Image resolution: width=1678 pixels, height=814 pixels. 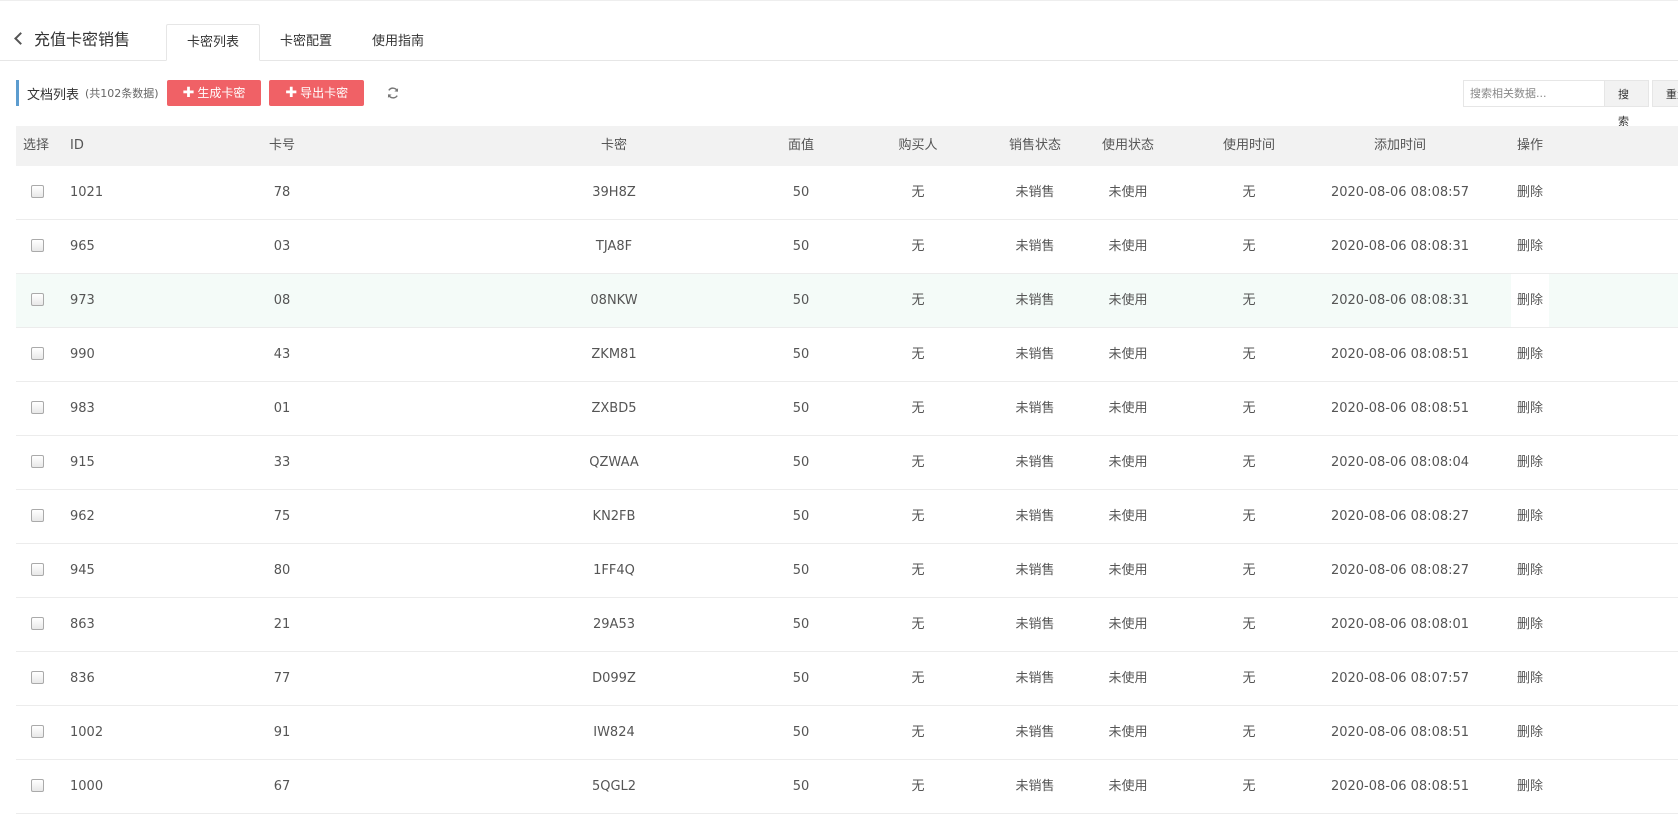 I want to click on cell-card-no: 03, so click(x=282, y=246).